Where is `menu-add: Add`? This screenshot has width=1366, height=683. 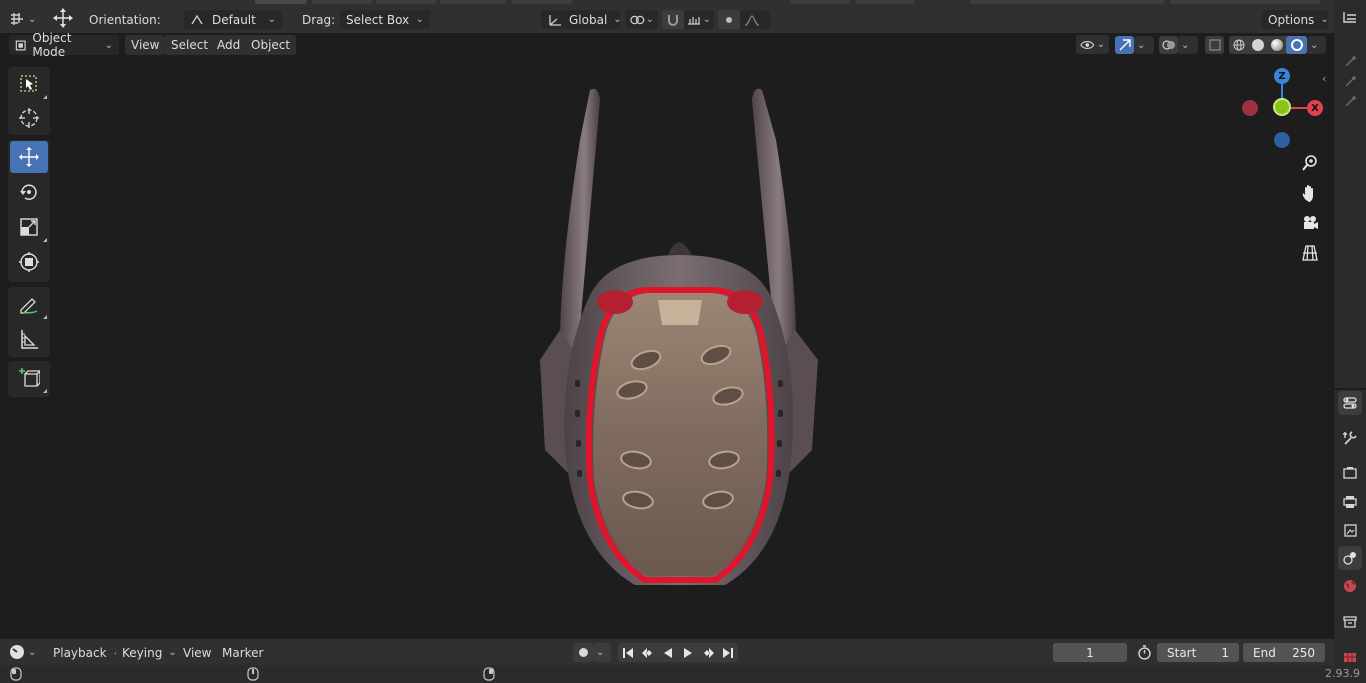
menu-add: Add is located at coordinates (229, 45).